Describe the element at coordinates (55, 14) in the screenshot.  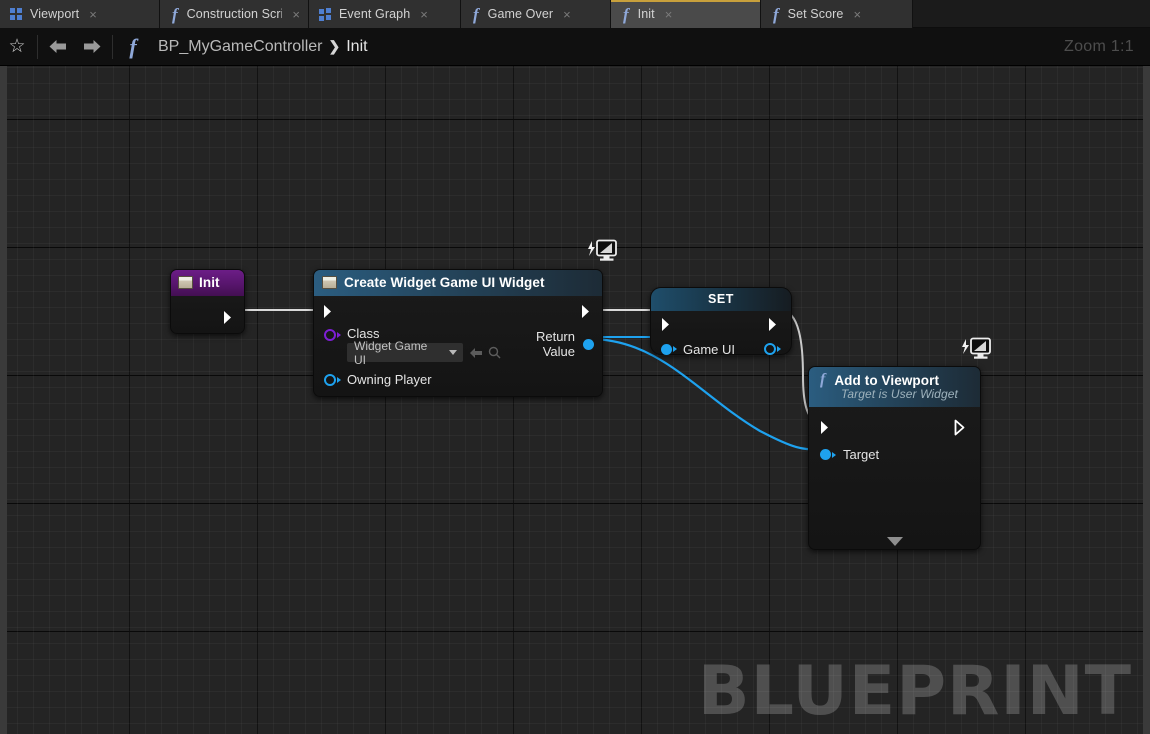
I see `tab-label: Viewport` at that location.